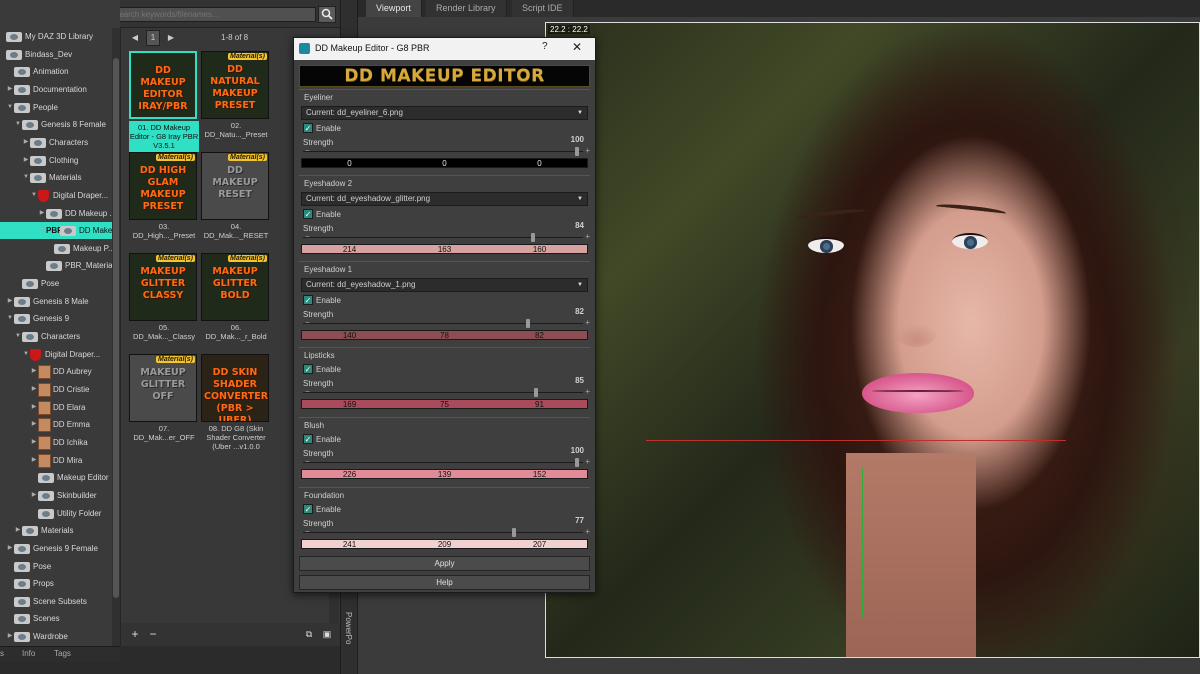 The width and height of the screenshot is (1200, 674). Describe the element at coordinates (444, 474) in the screenshot. I see `color-swatch-bar: 226 139 152` at that location.